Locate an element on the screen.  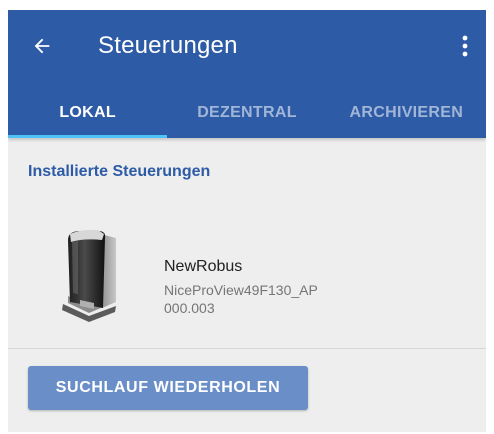
tab-label: DEZENTRAL is located at coordinates (247, 112).